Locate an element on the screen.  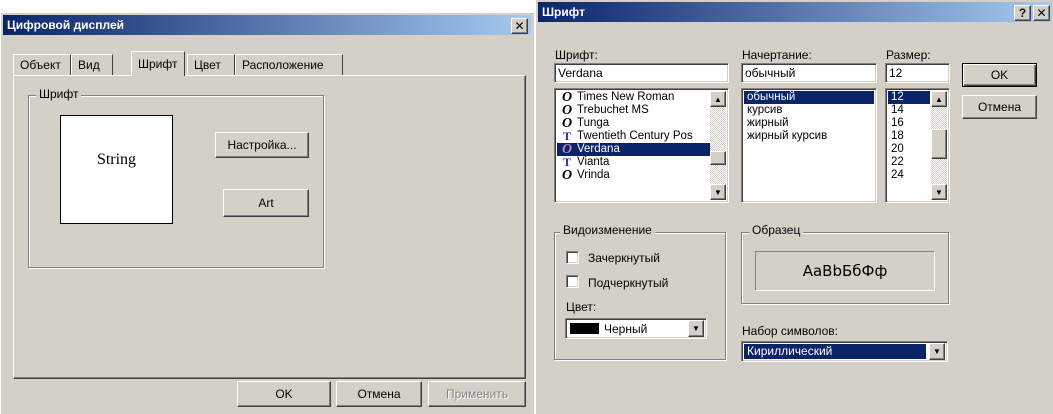
charset-value: Кириллический is located at coordinates (790, 351).